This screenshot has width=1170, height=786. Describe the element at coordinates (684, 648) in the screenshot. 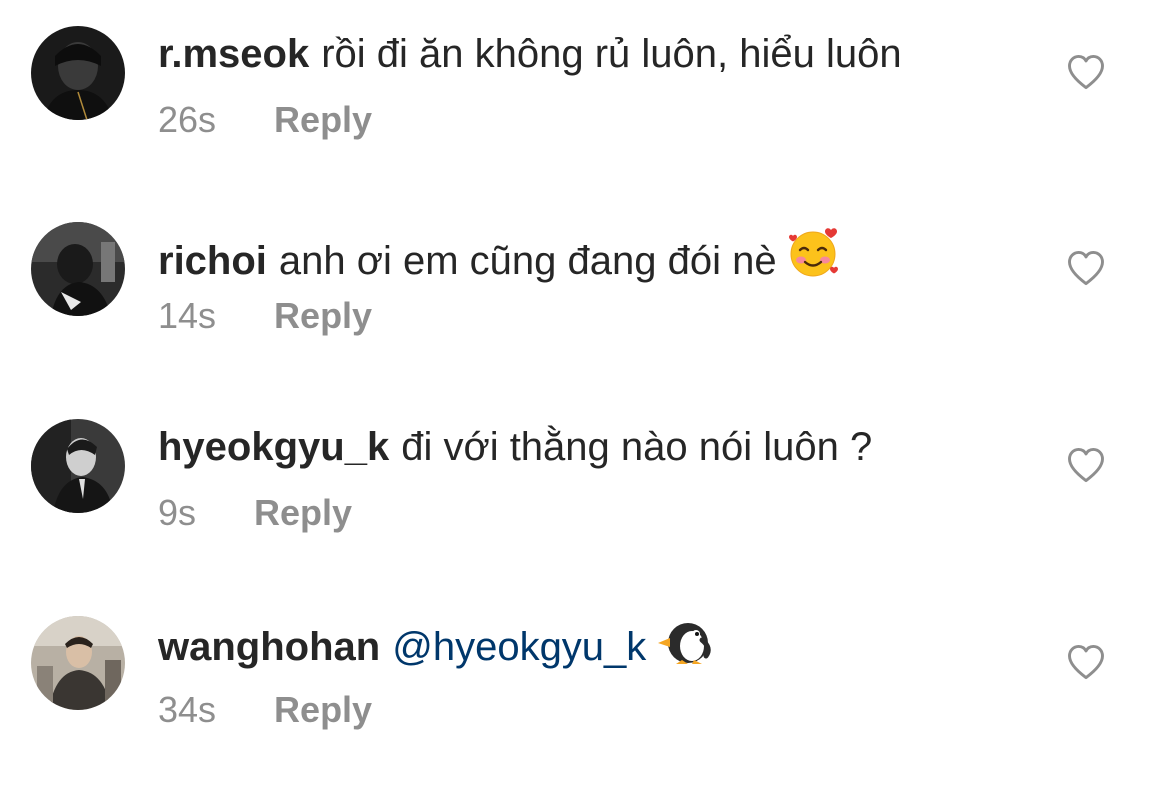

I see `penguin-icon` at that location.